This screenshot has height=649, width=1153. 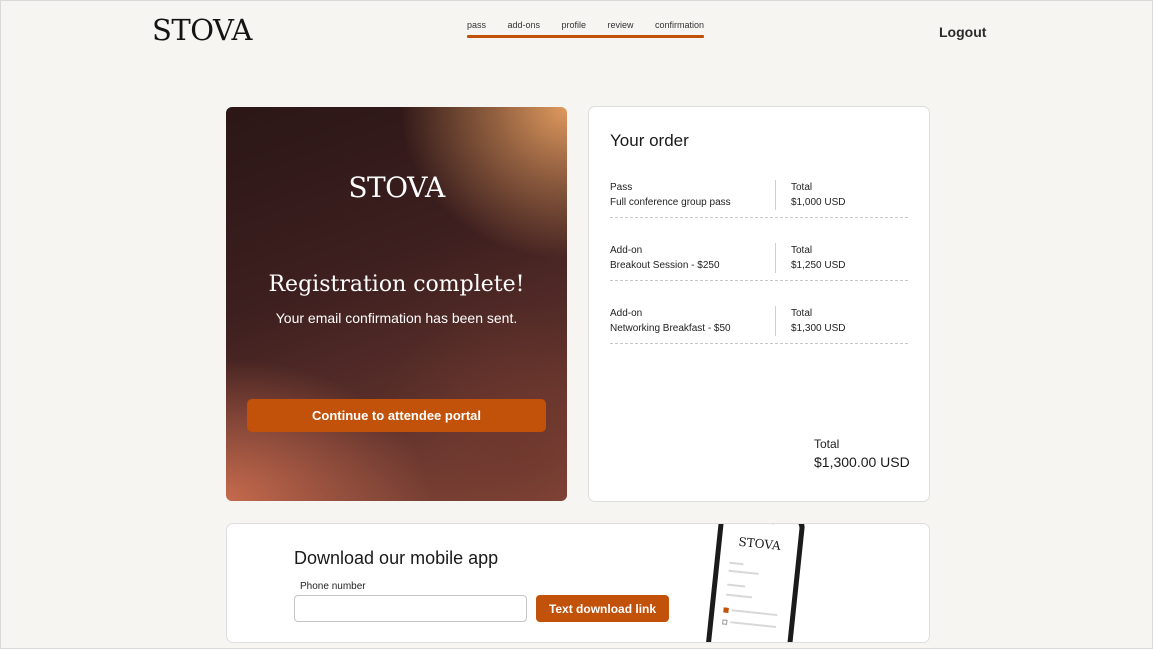 I want to click on phone-logo: STOVA, so click(x=759, y=544).